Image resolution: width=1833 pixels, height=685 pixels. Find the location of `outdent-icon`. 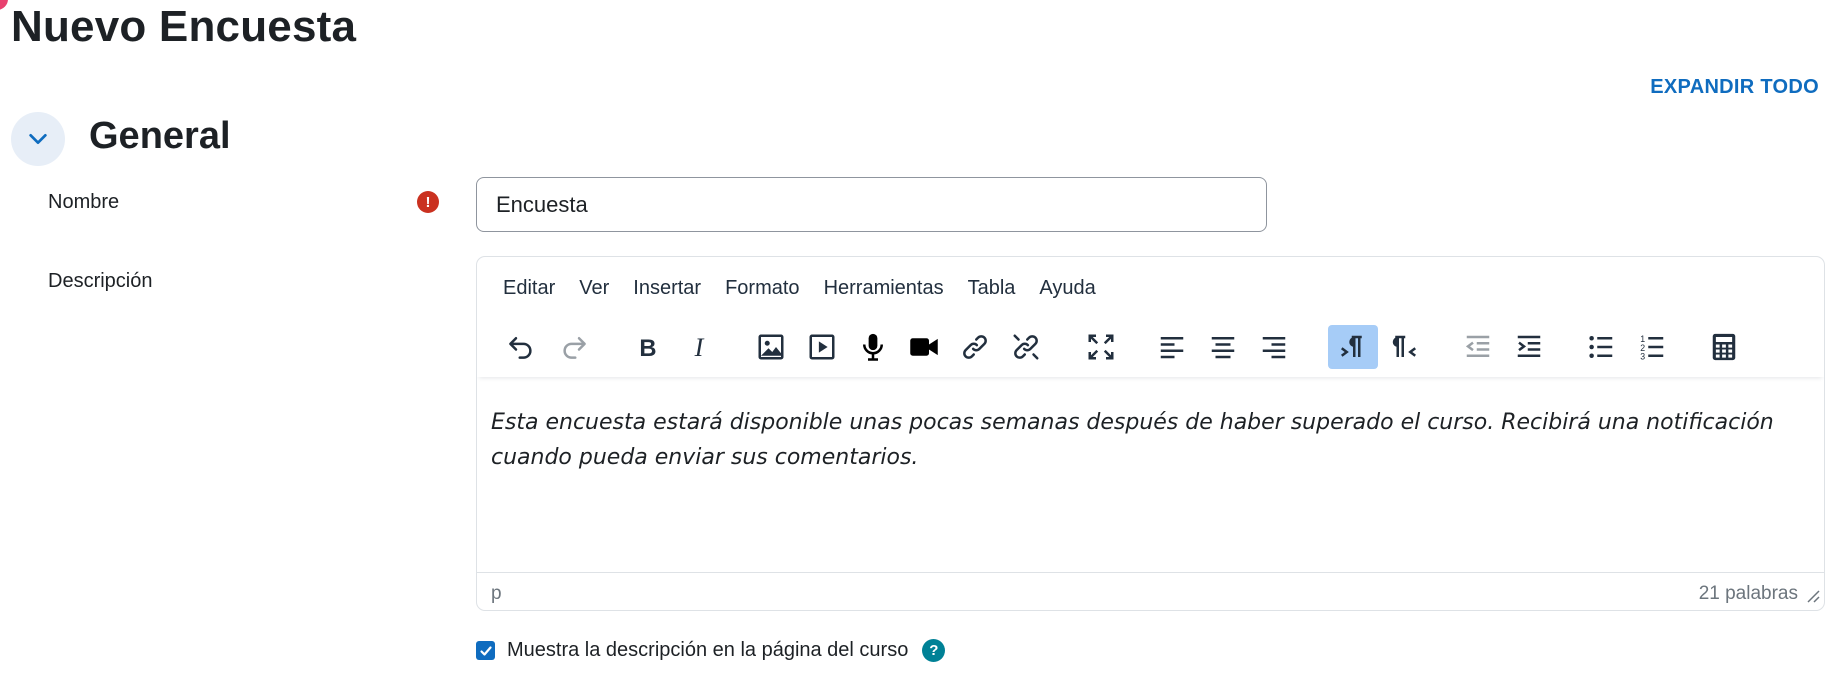

outdent-icon is located at coordinates (1477, 346).